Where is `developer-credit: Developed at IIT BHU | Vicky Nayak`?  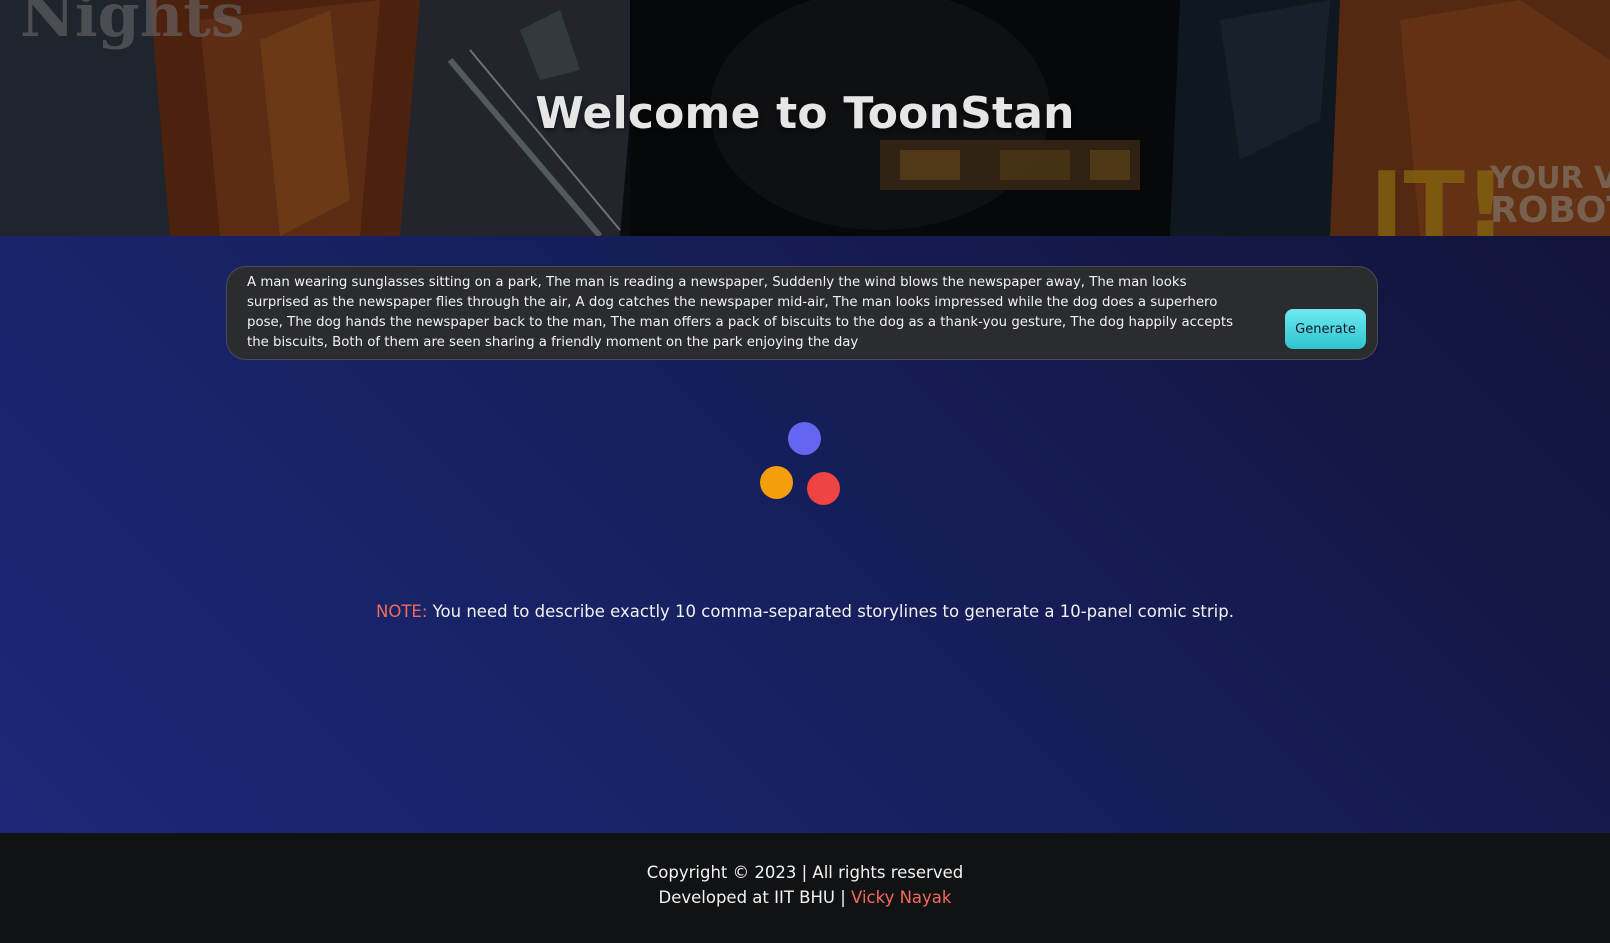
developer-credit: Developed at IIT BHU | Vicky Nayak is located at coordinates (805, 897).